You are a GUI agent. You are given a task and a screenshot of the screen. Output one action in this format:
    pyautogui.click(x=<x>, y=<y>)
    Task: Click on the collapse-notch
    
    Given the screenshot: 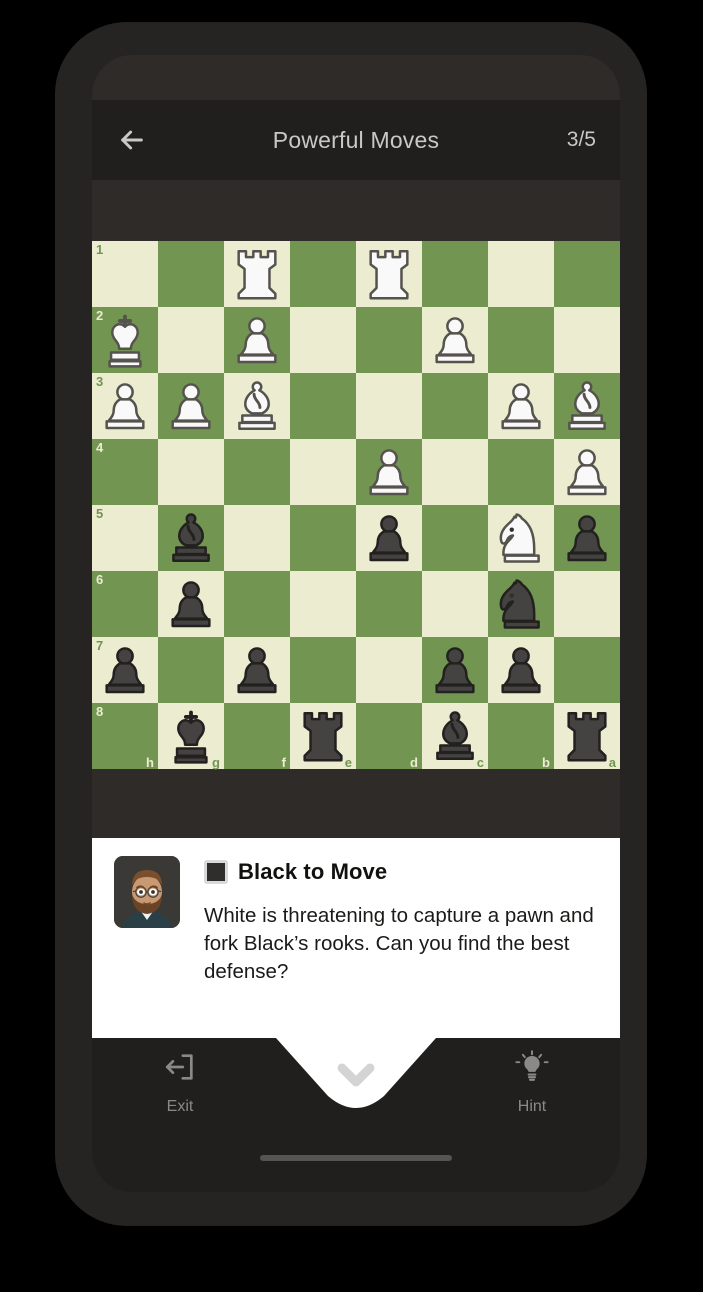 What is the action you would take?
    pyautogui.click(x=356, y=1077)
    